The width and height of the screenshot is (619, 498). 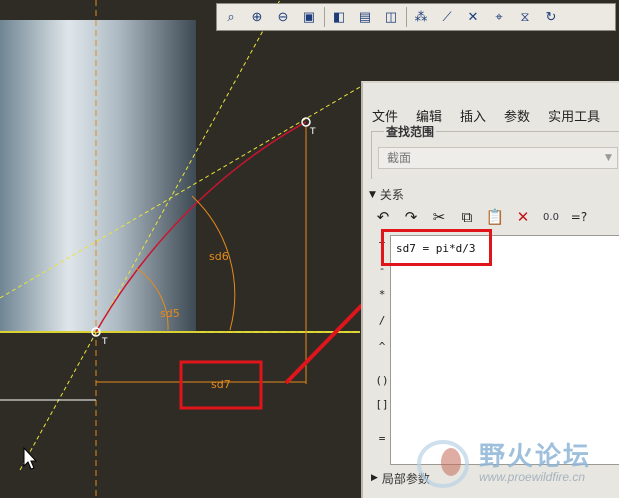 What do you see at coordinates (608, 158) in the screenshot?
I see `chevron-down-icon: ▼` at bounding box center [608, 158].